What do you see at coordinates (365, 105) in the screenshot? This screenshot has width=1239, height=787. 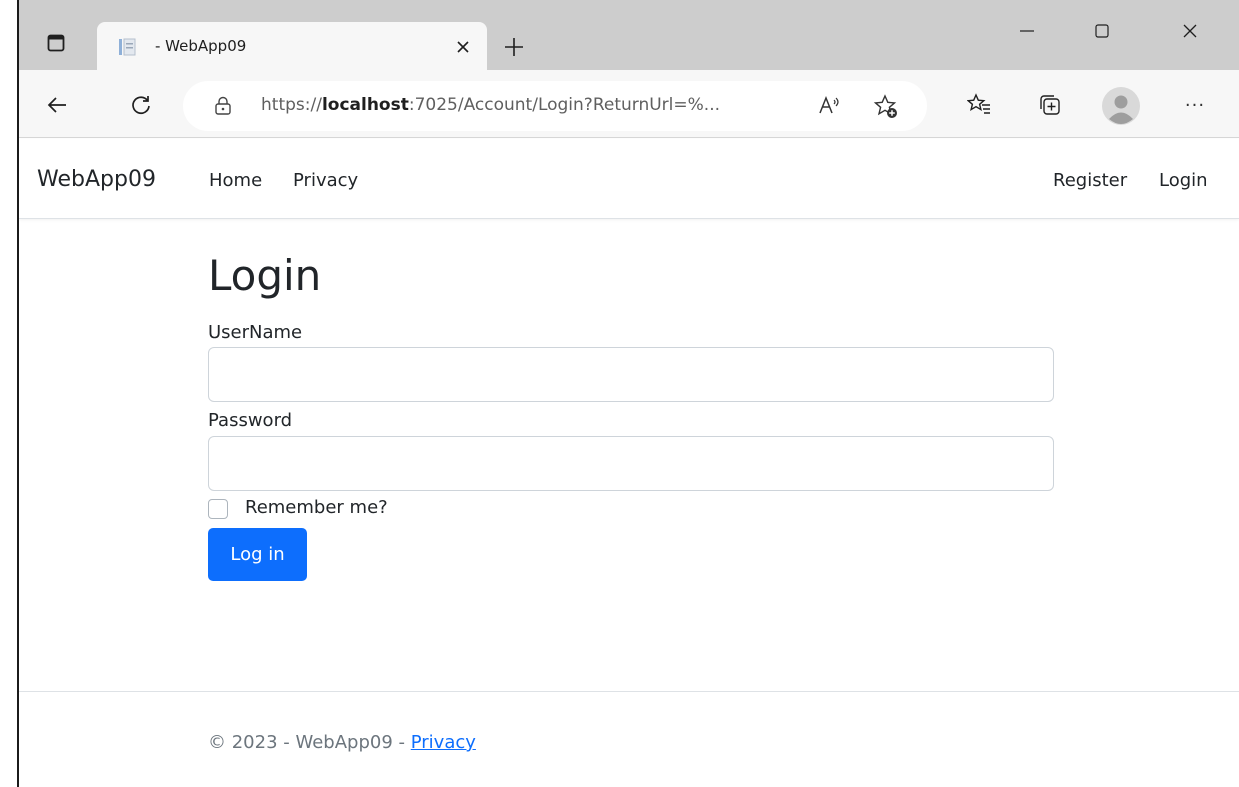 I see `url-host: localhost` at bounding box center [365, 105].